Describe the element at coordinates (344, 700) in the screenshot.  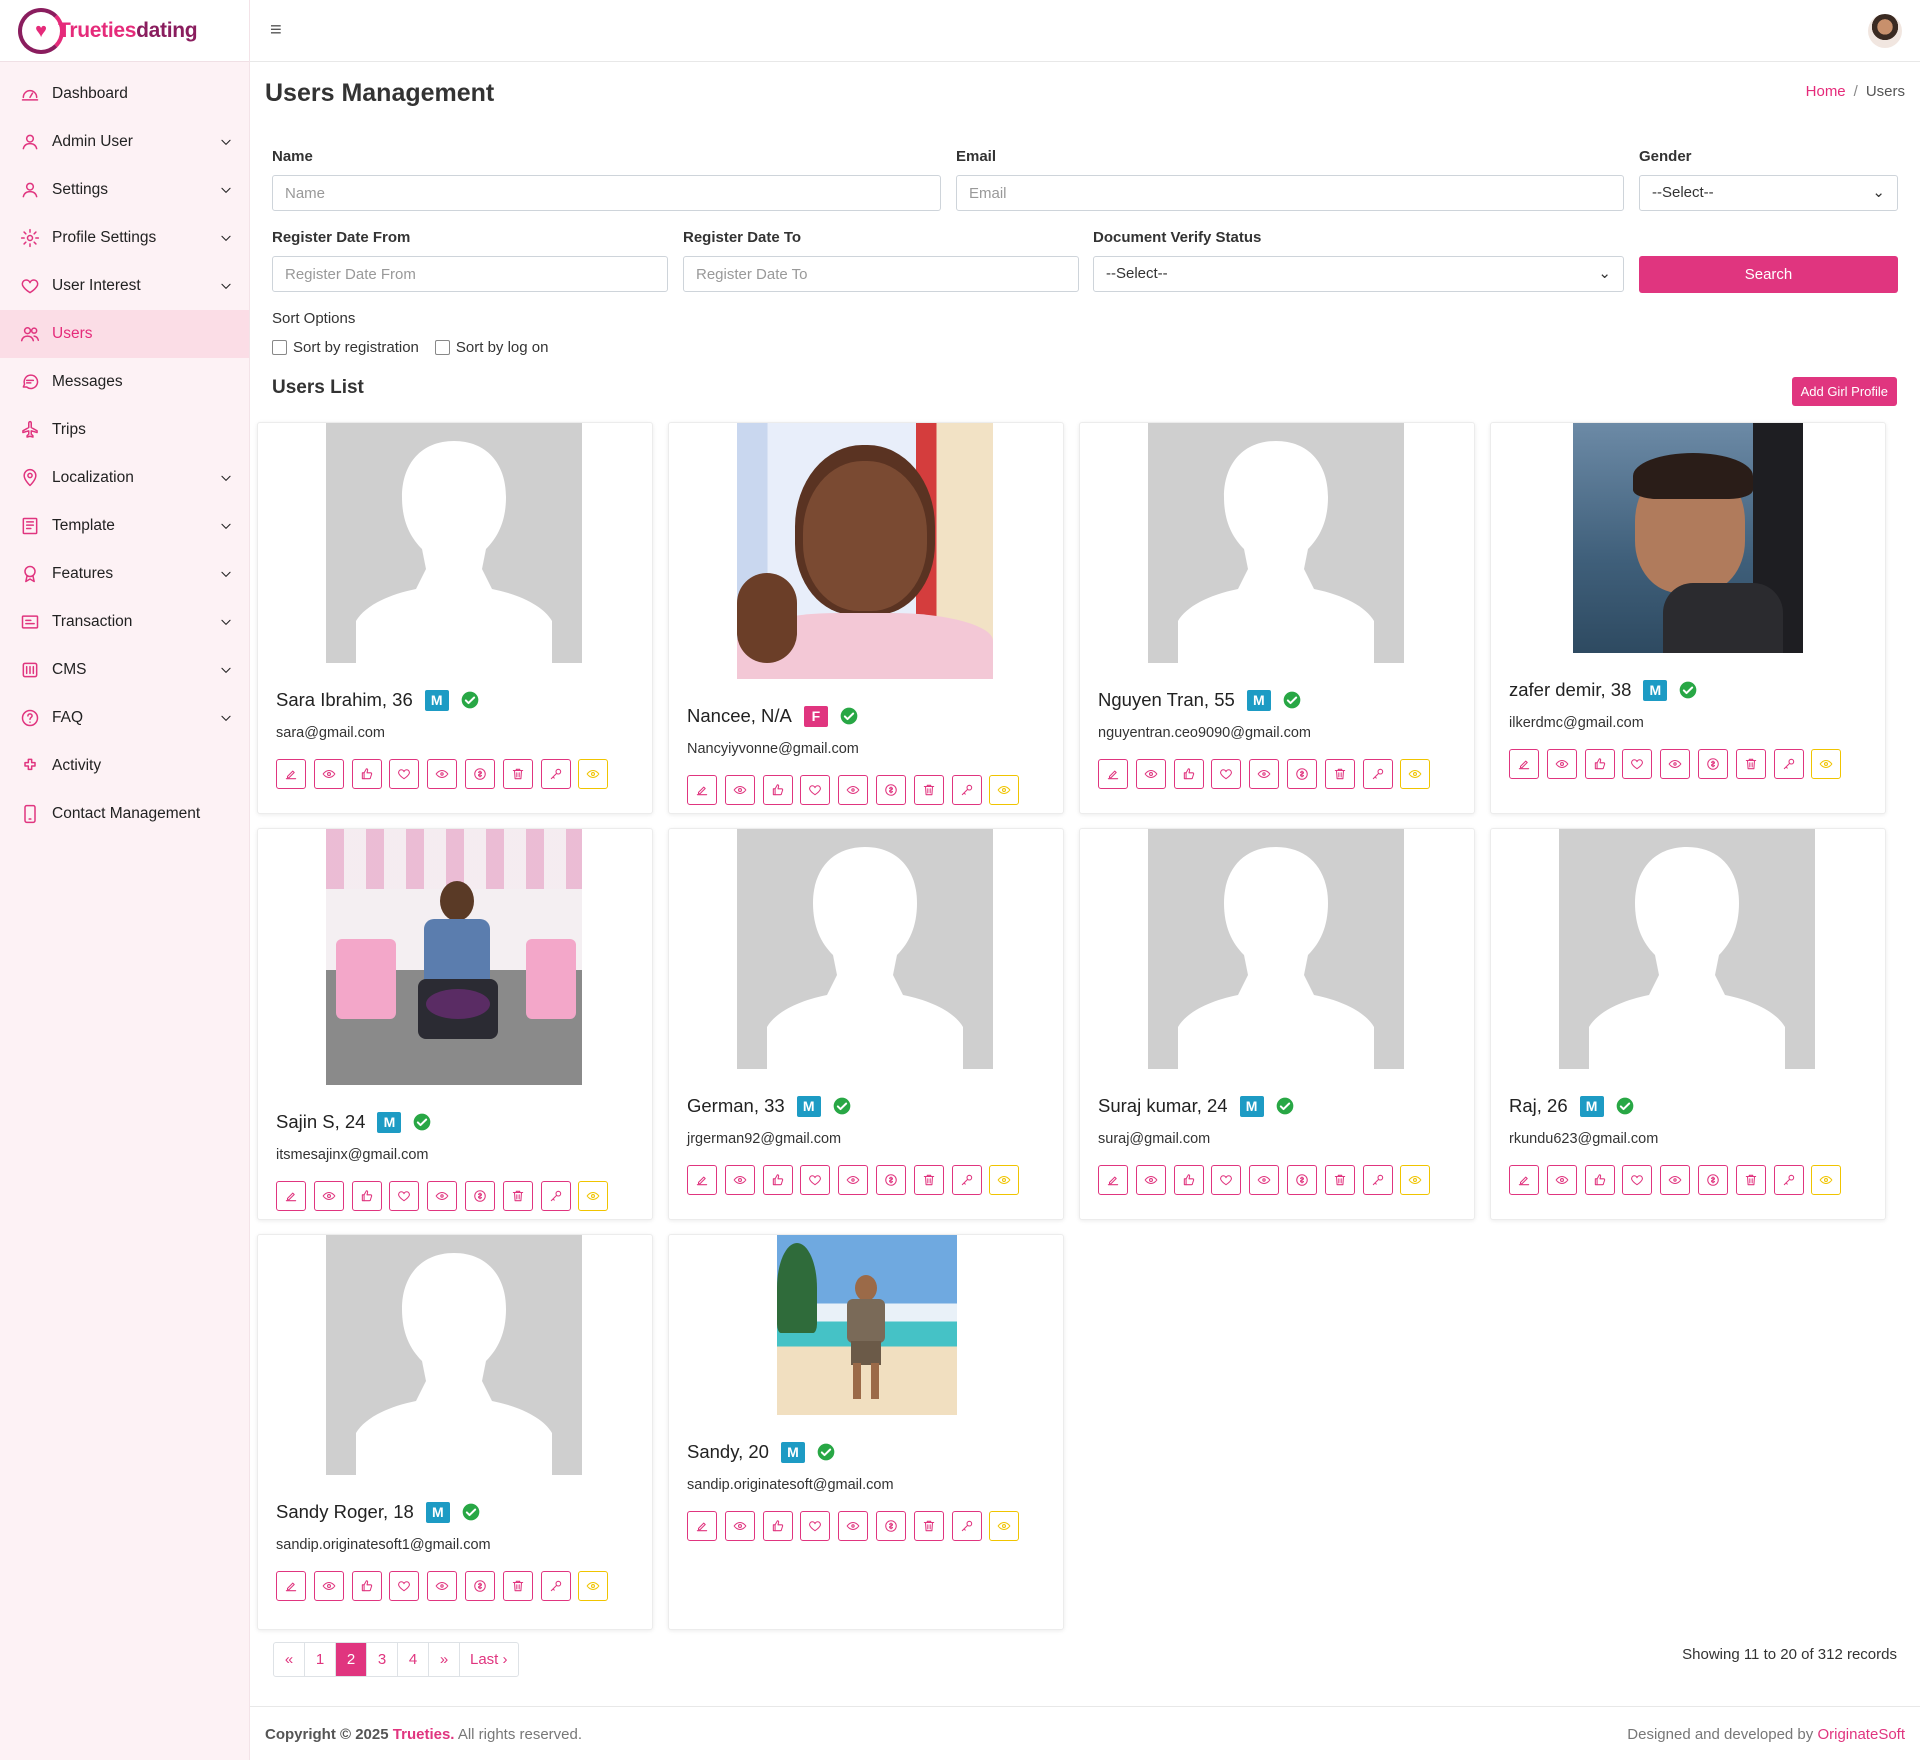
I see `user-name: Sara Ibrahim, 36` at that location.